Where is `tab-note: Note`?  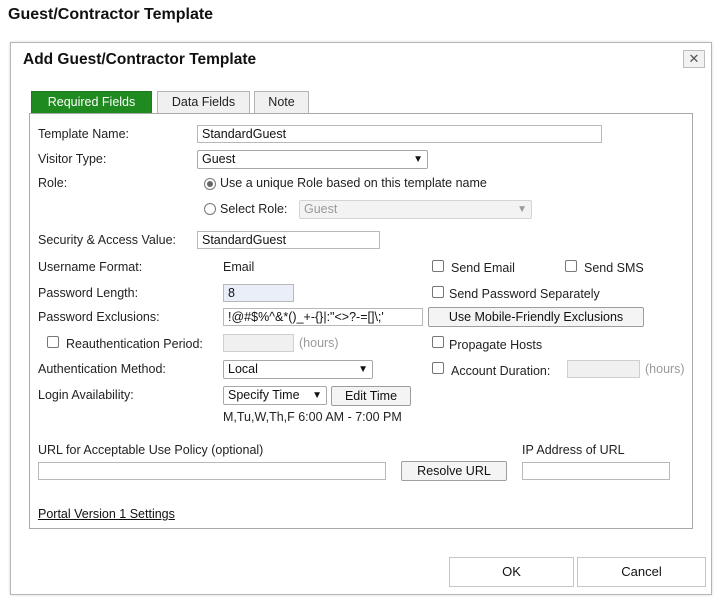
tab-note: Note is located at coordinates (281, 102).